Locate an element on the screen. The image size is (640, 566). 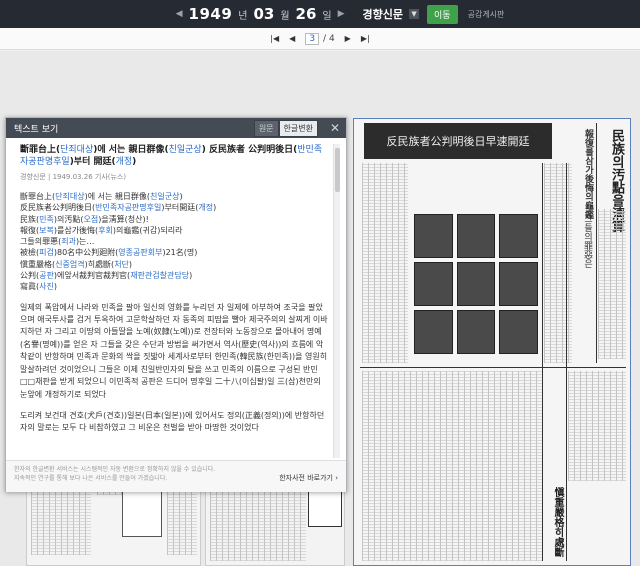
subhead-line: 愼重嚴格(신중엄격)히處斷(처단) is located at coordinates (76, 264).